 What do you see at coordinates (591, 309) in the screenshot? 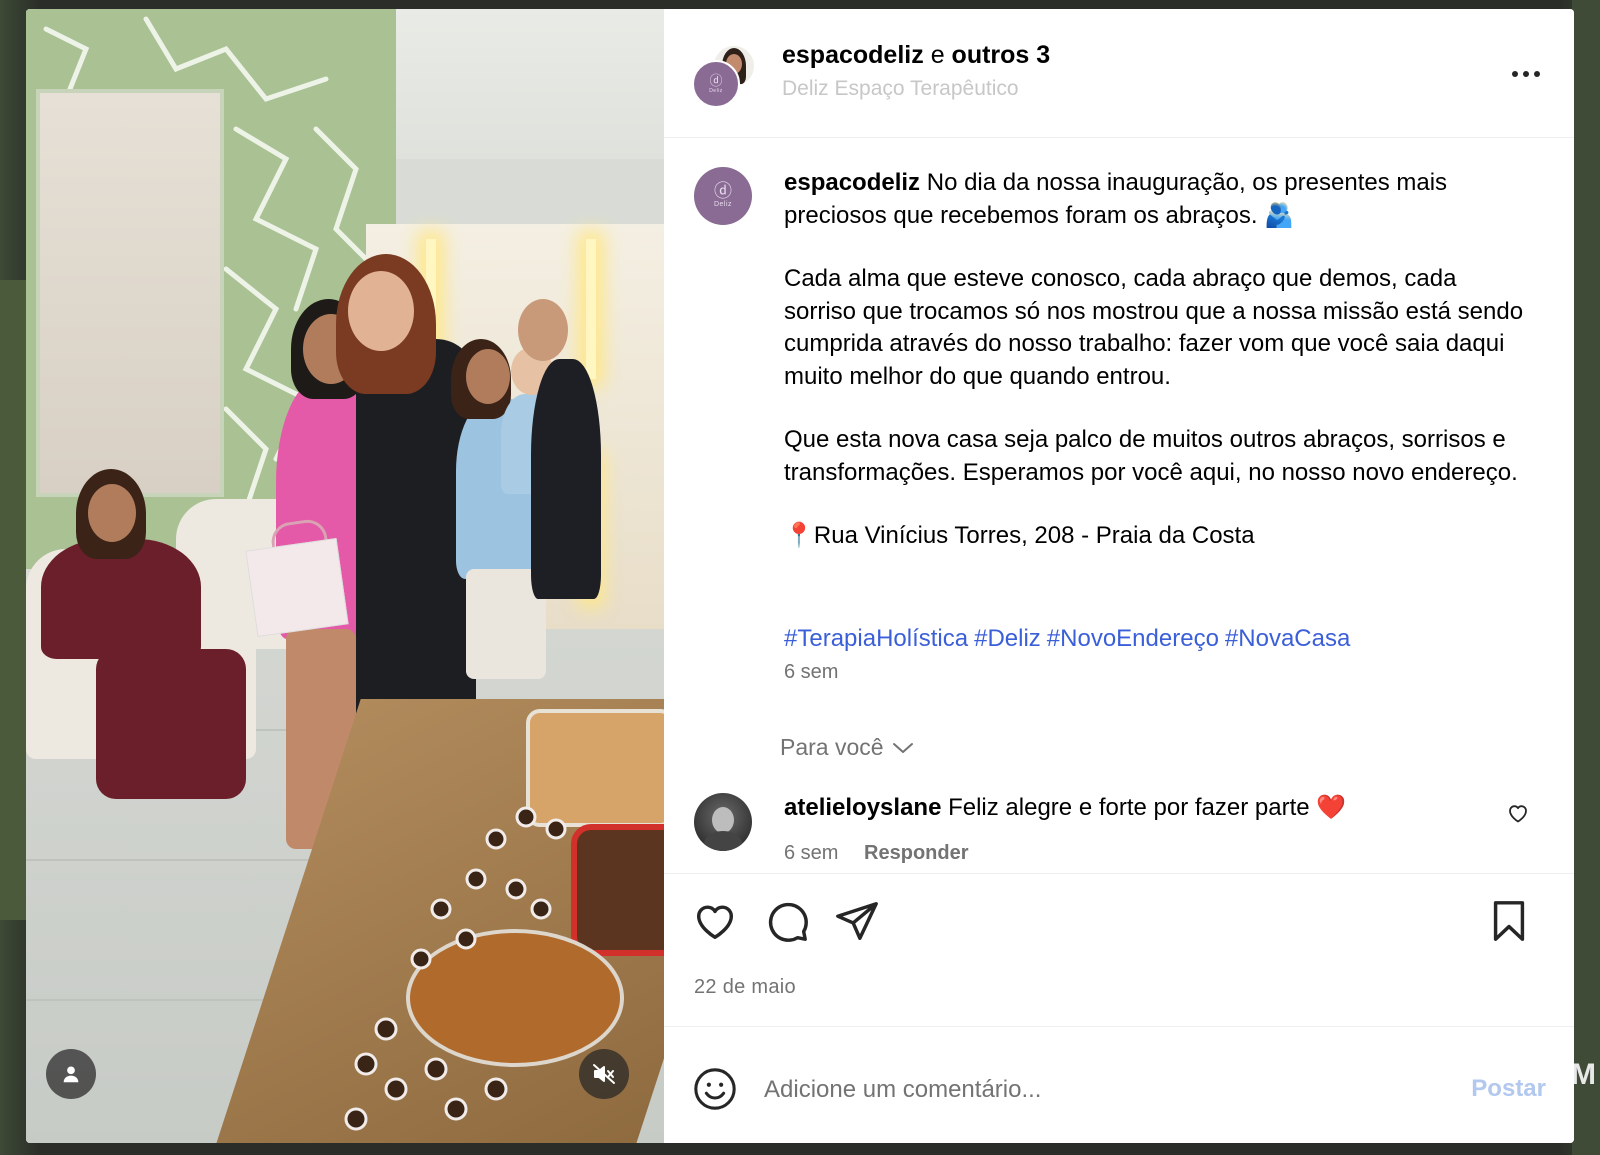
I see `shelf-light` at bounding box center [591, 309].